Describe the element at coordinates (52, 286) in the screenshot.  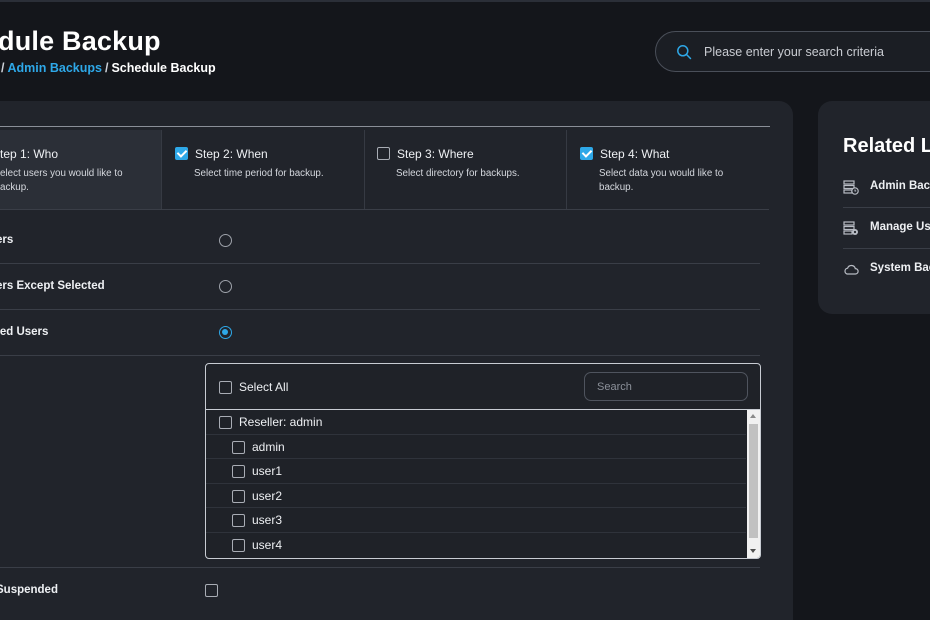
I see `option-label: ers Except Selected` at that location.